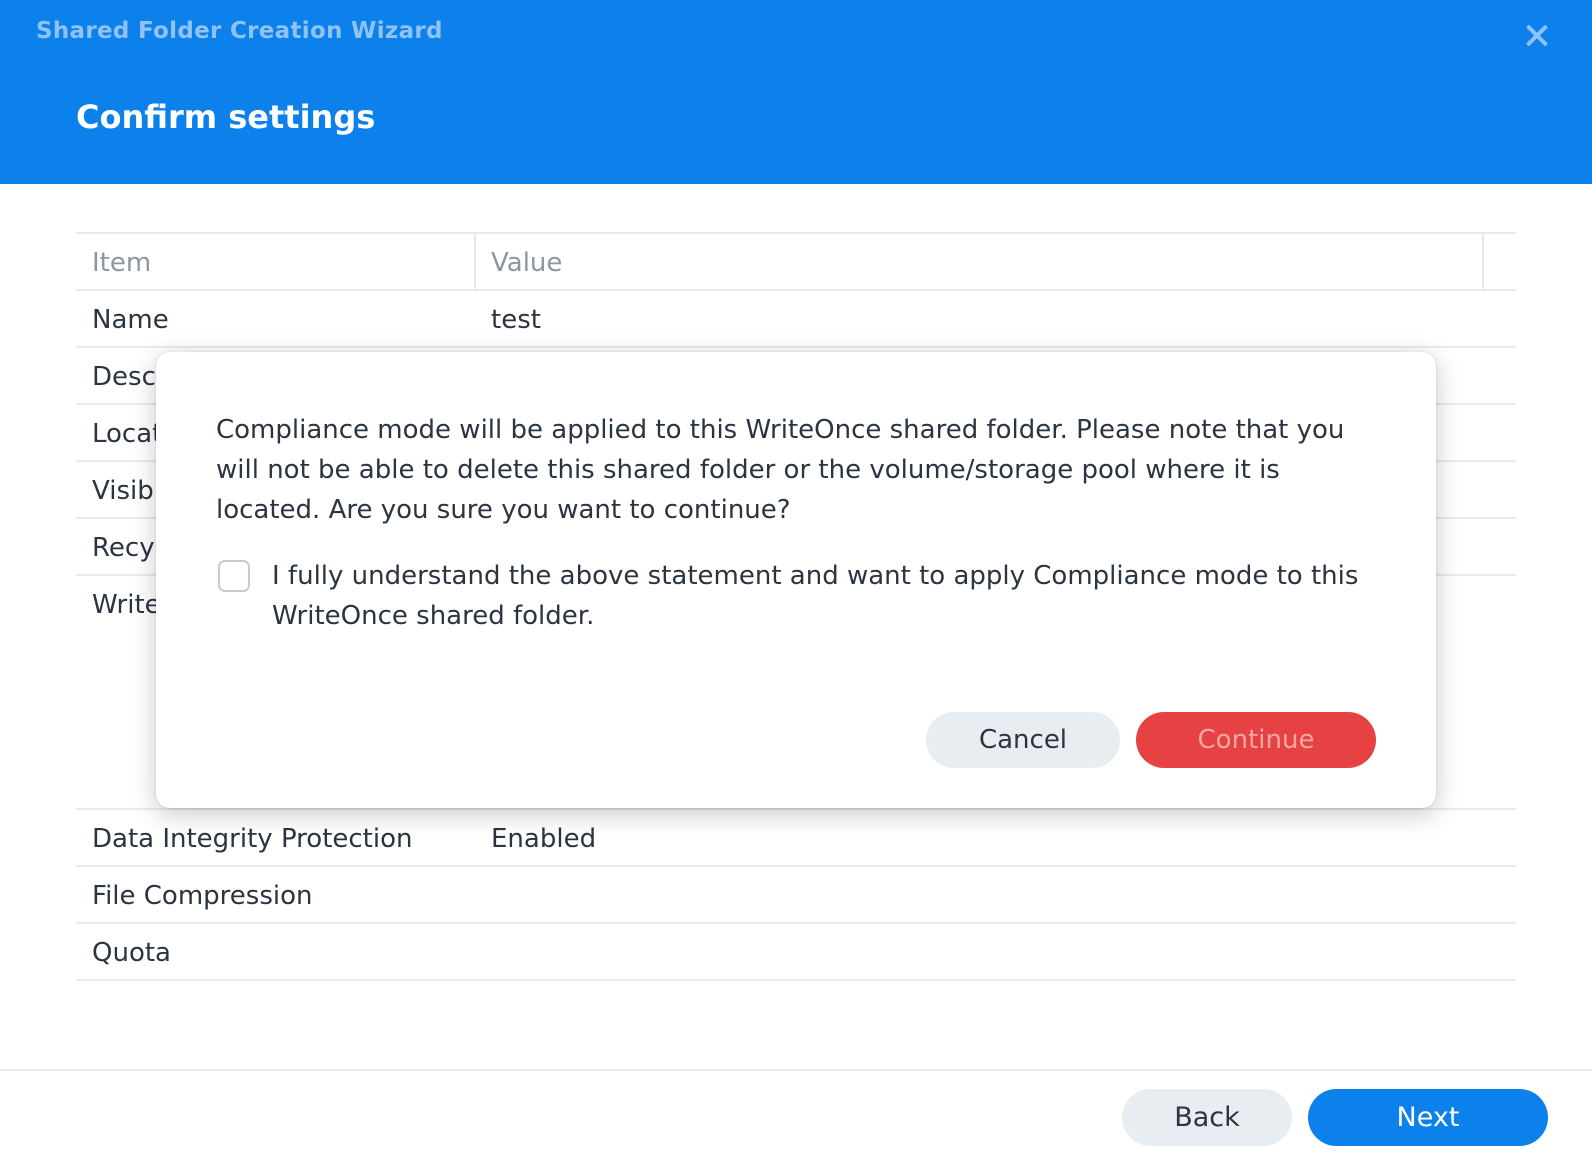  Describe the element at coordinates (124, 377) in the screenshot. I see `row-item-label: Desc` at that location.